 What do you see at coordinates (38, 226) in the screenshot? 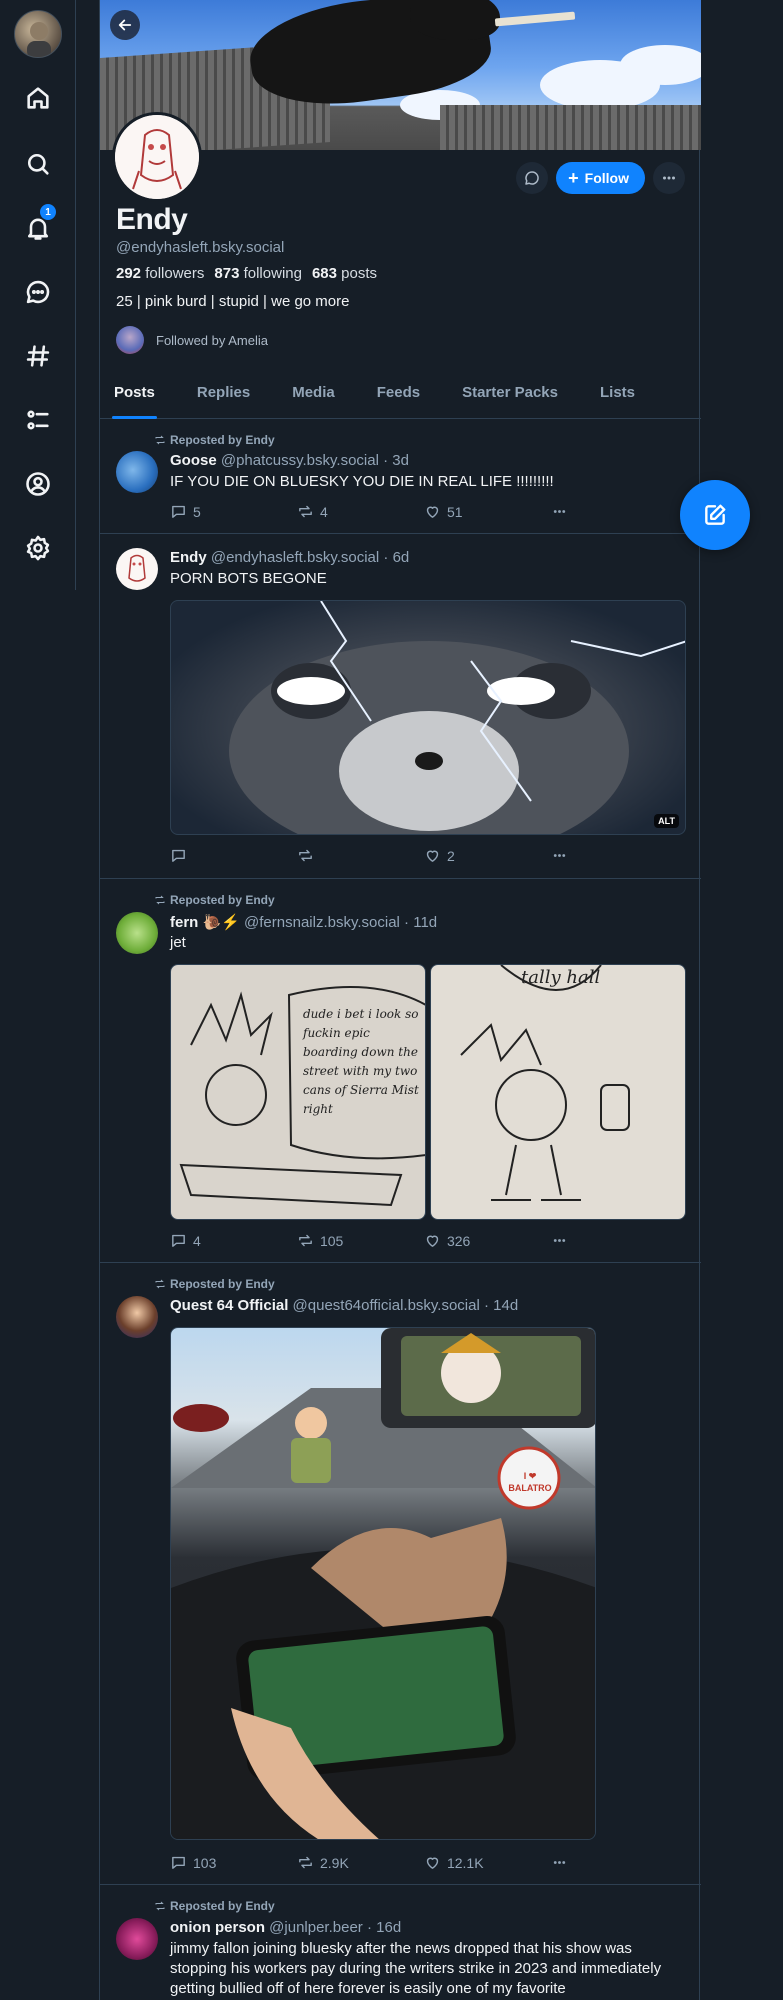
I see `notifications-icon: 1` at bounding box center [38, 226].